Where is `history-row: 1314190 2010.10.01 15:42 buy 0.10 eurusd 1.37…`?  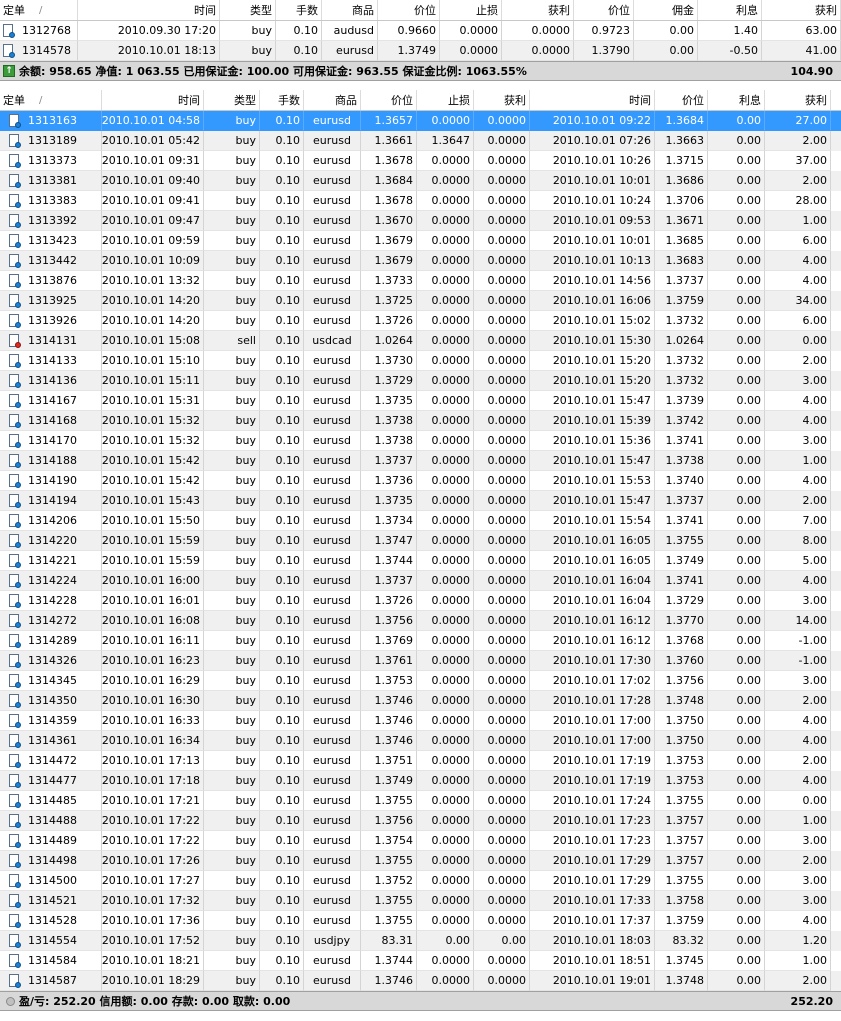 history-row: 1314190 2010.10.01 15:42 buy 0.10 eurusd 1.37… is located at coordinates (420, 481).